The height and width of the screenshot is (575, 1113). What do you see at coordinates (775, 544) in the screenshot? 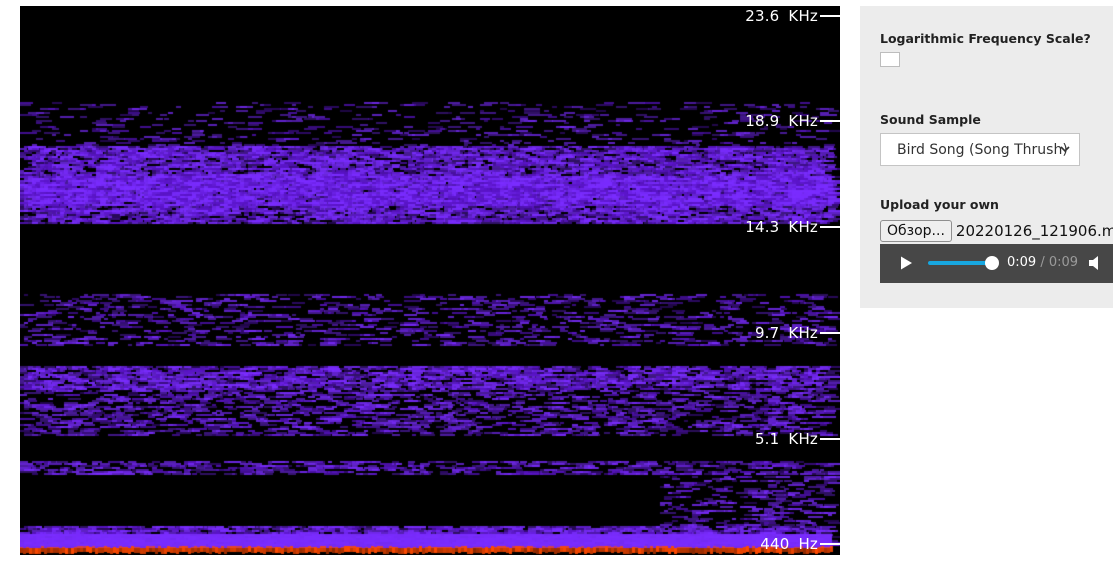
I see `frequency-label-value: 440` at bounding box center [775, 544].